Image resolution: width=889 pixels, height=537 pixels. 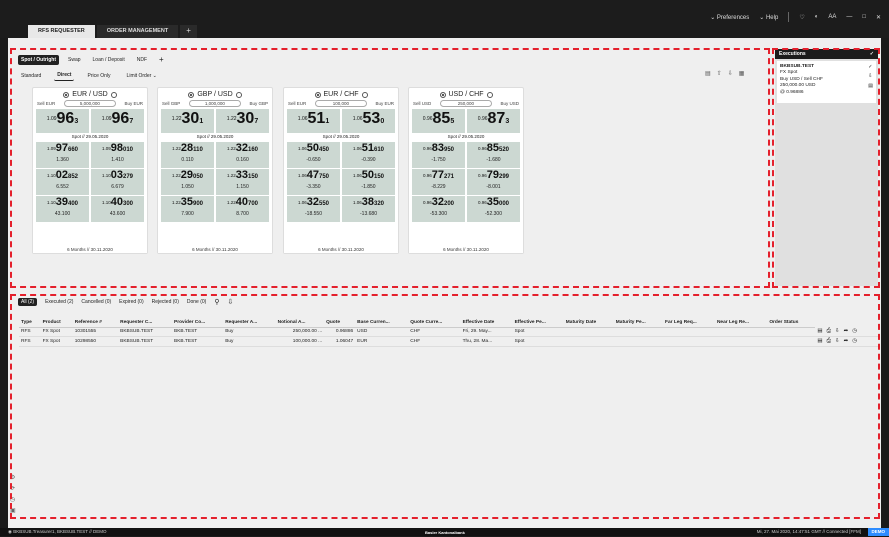 What do you see at coordinates (90, 103) in the screenshot?
I see `notional-input: 5,000,000` at bounding box center [90, 103].